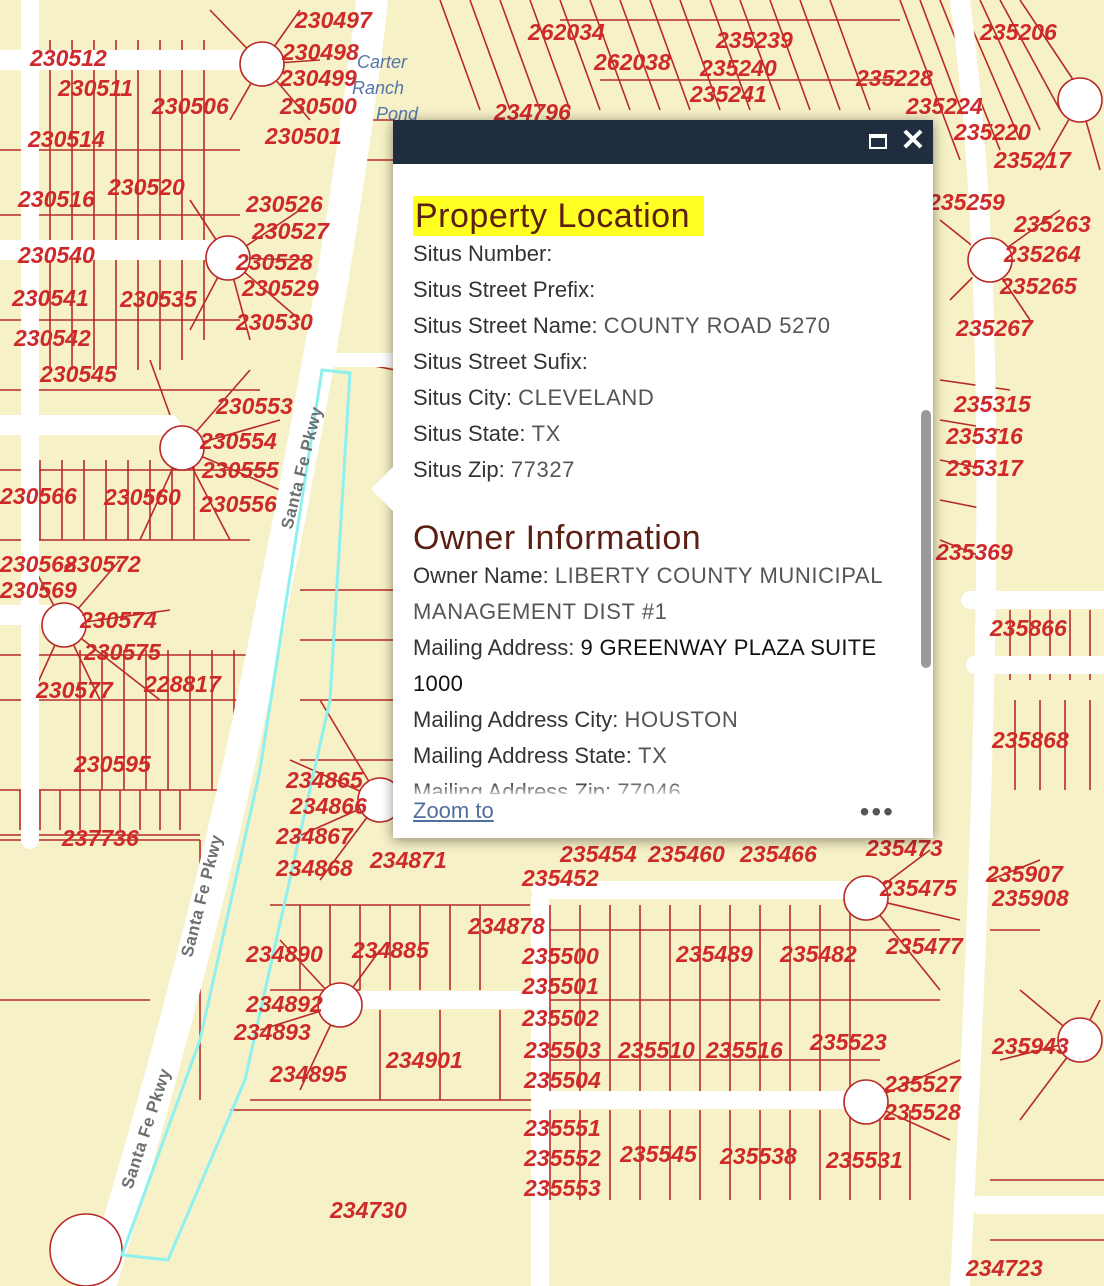  Describe the element at coordinates (658, 720) in the screenshot. I see `field-row: Mailing Address City: HOUSTON` at that location.